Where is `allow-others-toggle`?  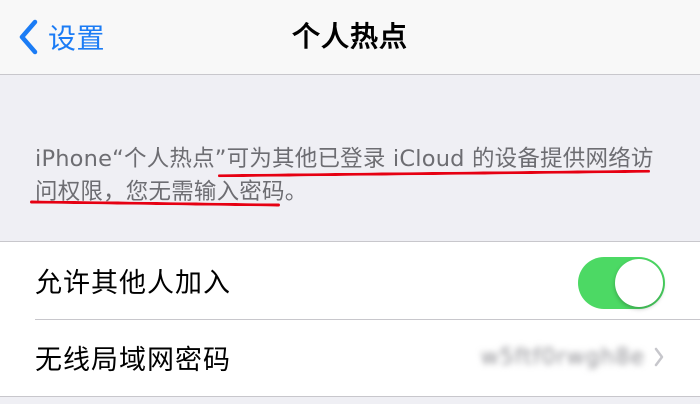 allow-others-toggle is located at coordinates (621, 283).